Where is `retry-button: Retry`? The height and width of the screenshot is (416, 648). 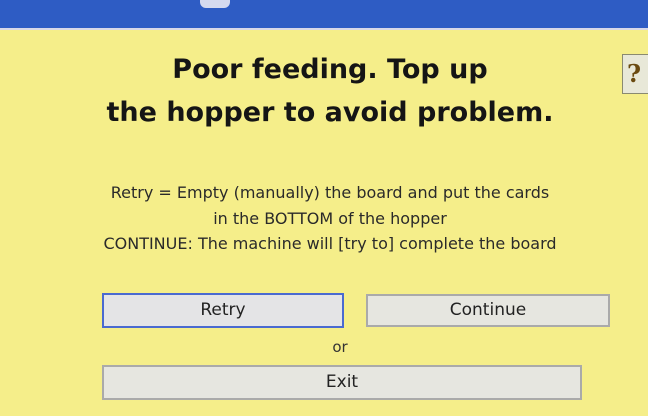
retry-button: Retry is located at coordinates (223, 310).